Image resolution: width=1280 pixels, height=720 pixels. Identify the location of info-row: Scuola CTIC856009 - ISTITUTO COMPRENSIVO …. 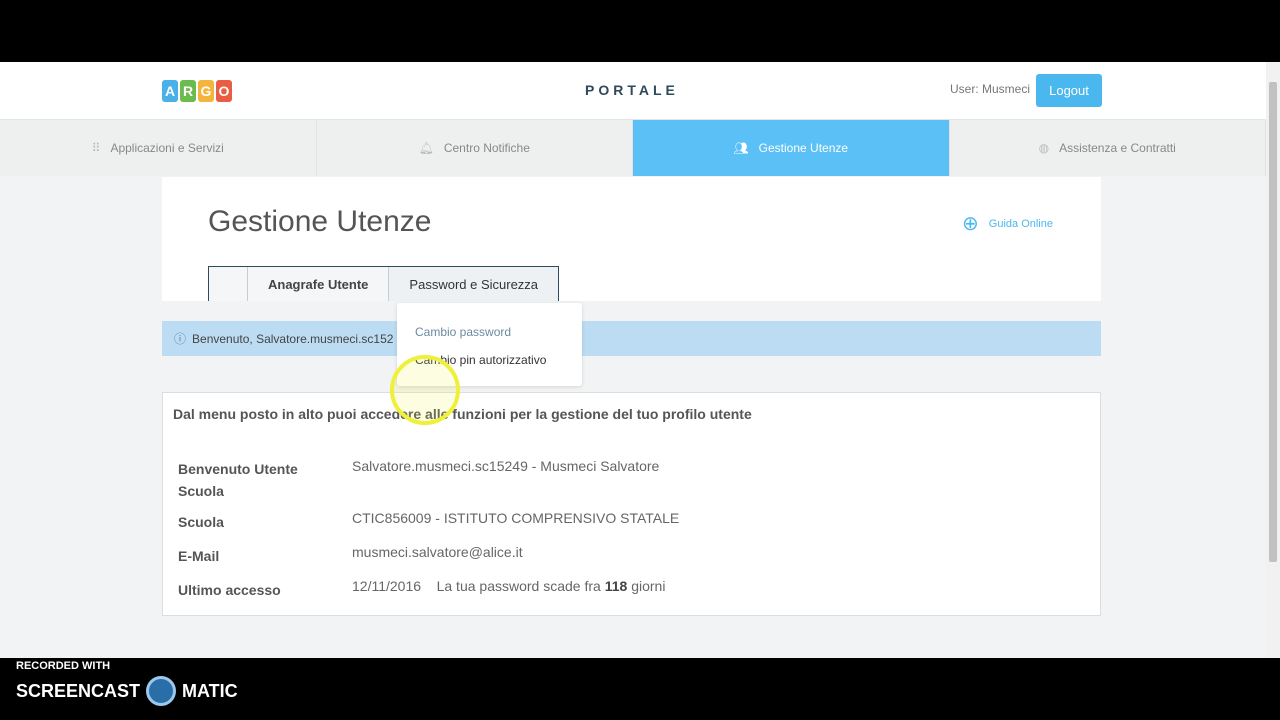
(428, 520).